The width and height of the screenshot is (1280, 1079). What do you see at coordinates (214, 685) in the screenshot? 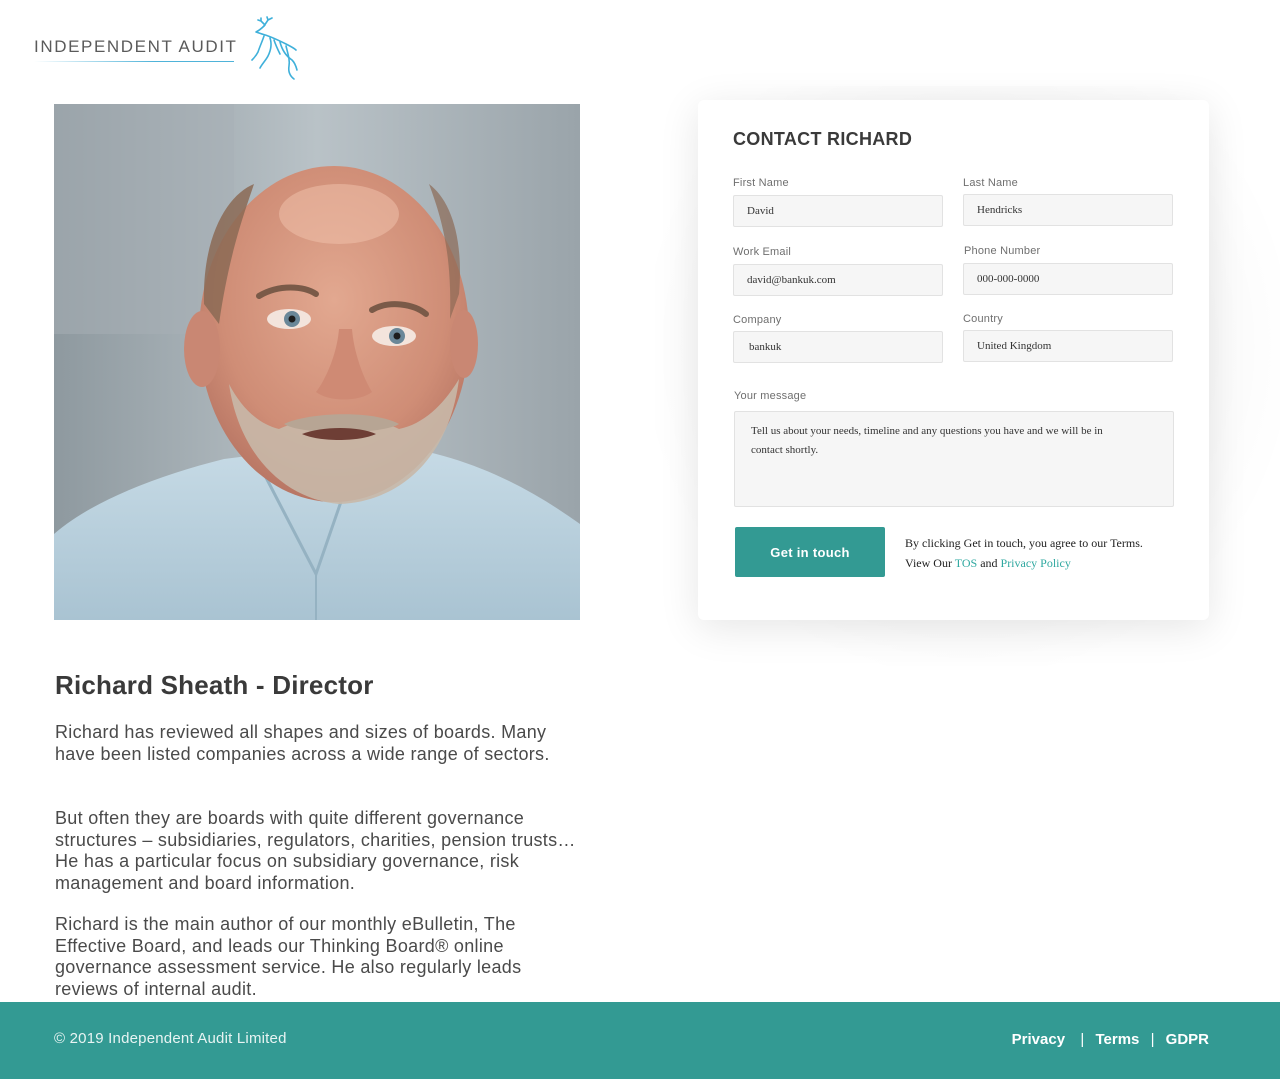
I see `person-name: Richard Sheath - Director` at bounding box center [214, 685].